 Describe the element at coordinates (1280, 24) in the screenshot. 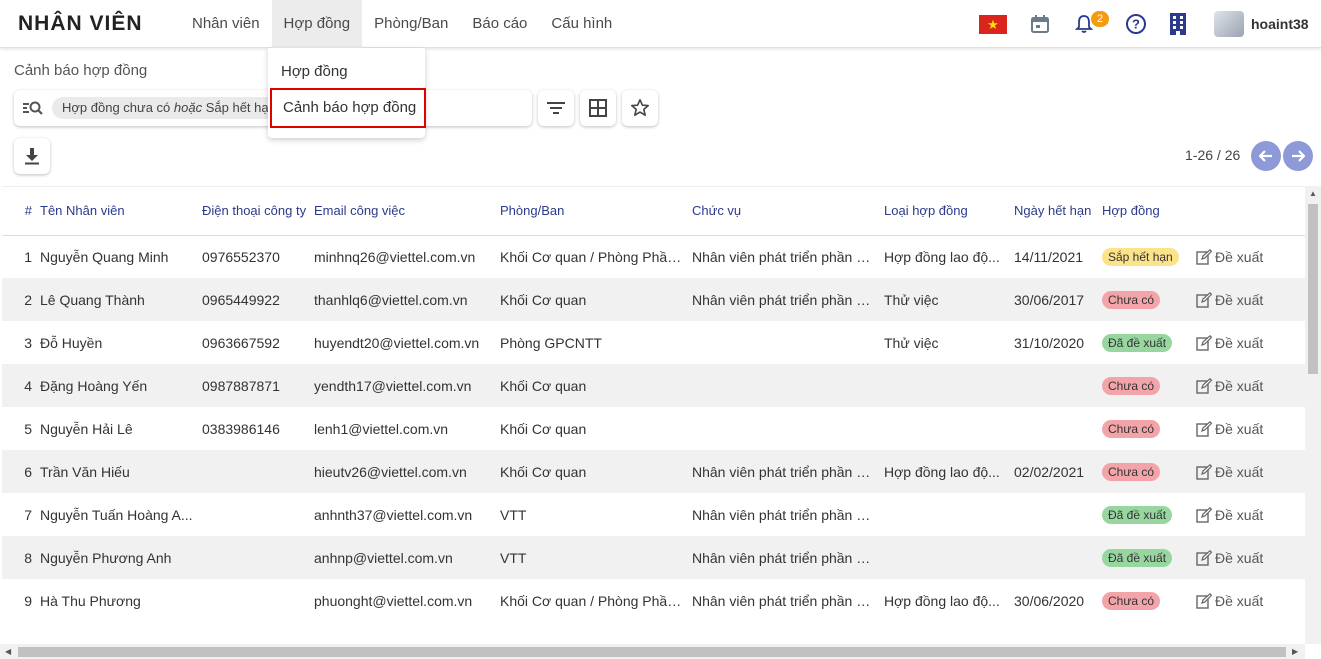

I see `username: hoaint38` at that location.